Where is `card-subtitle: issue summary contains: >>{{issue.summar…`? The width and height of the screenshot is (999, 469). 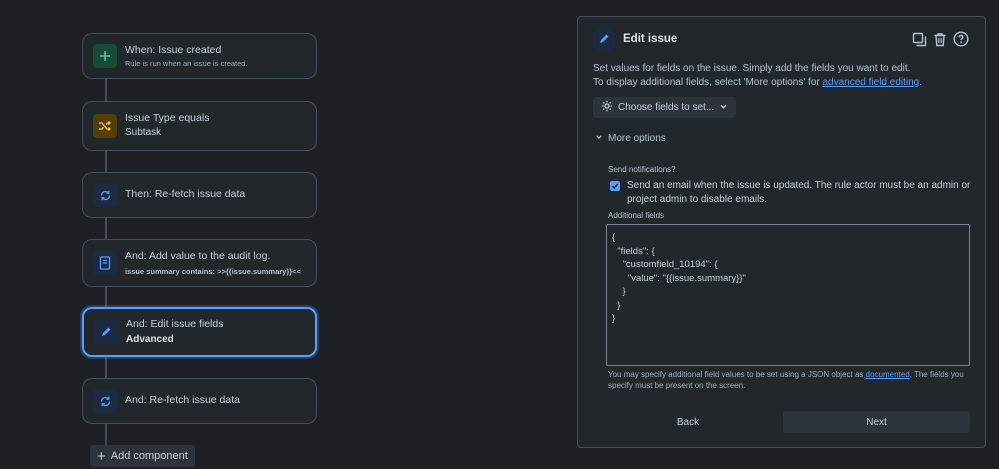
card-subtitle: issue summary contains: >>{{issue.summar… is located at coordinates (213, 271).